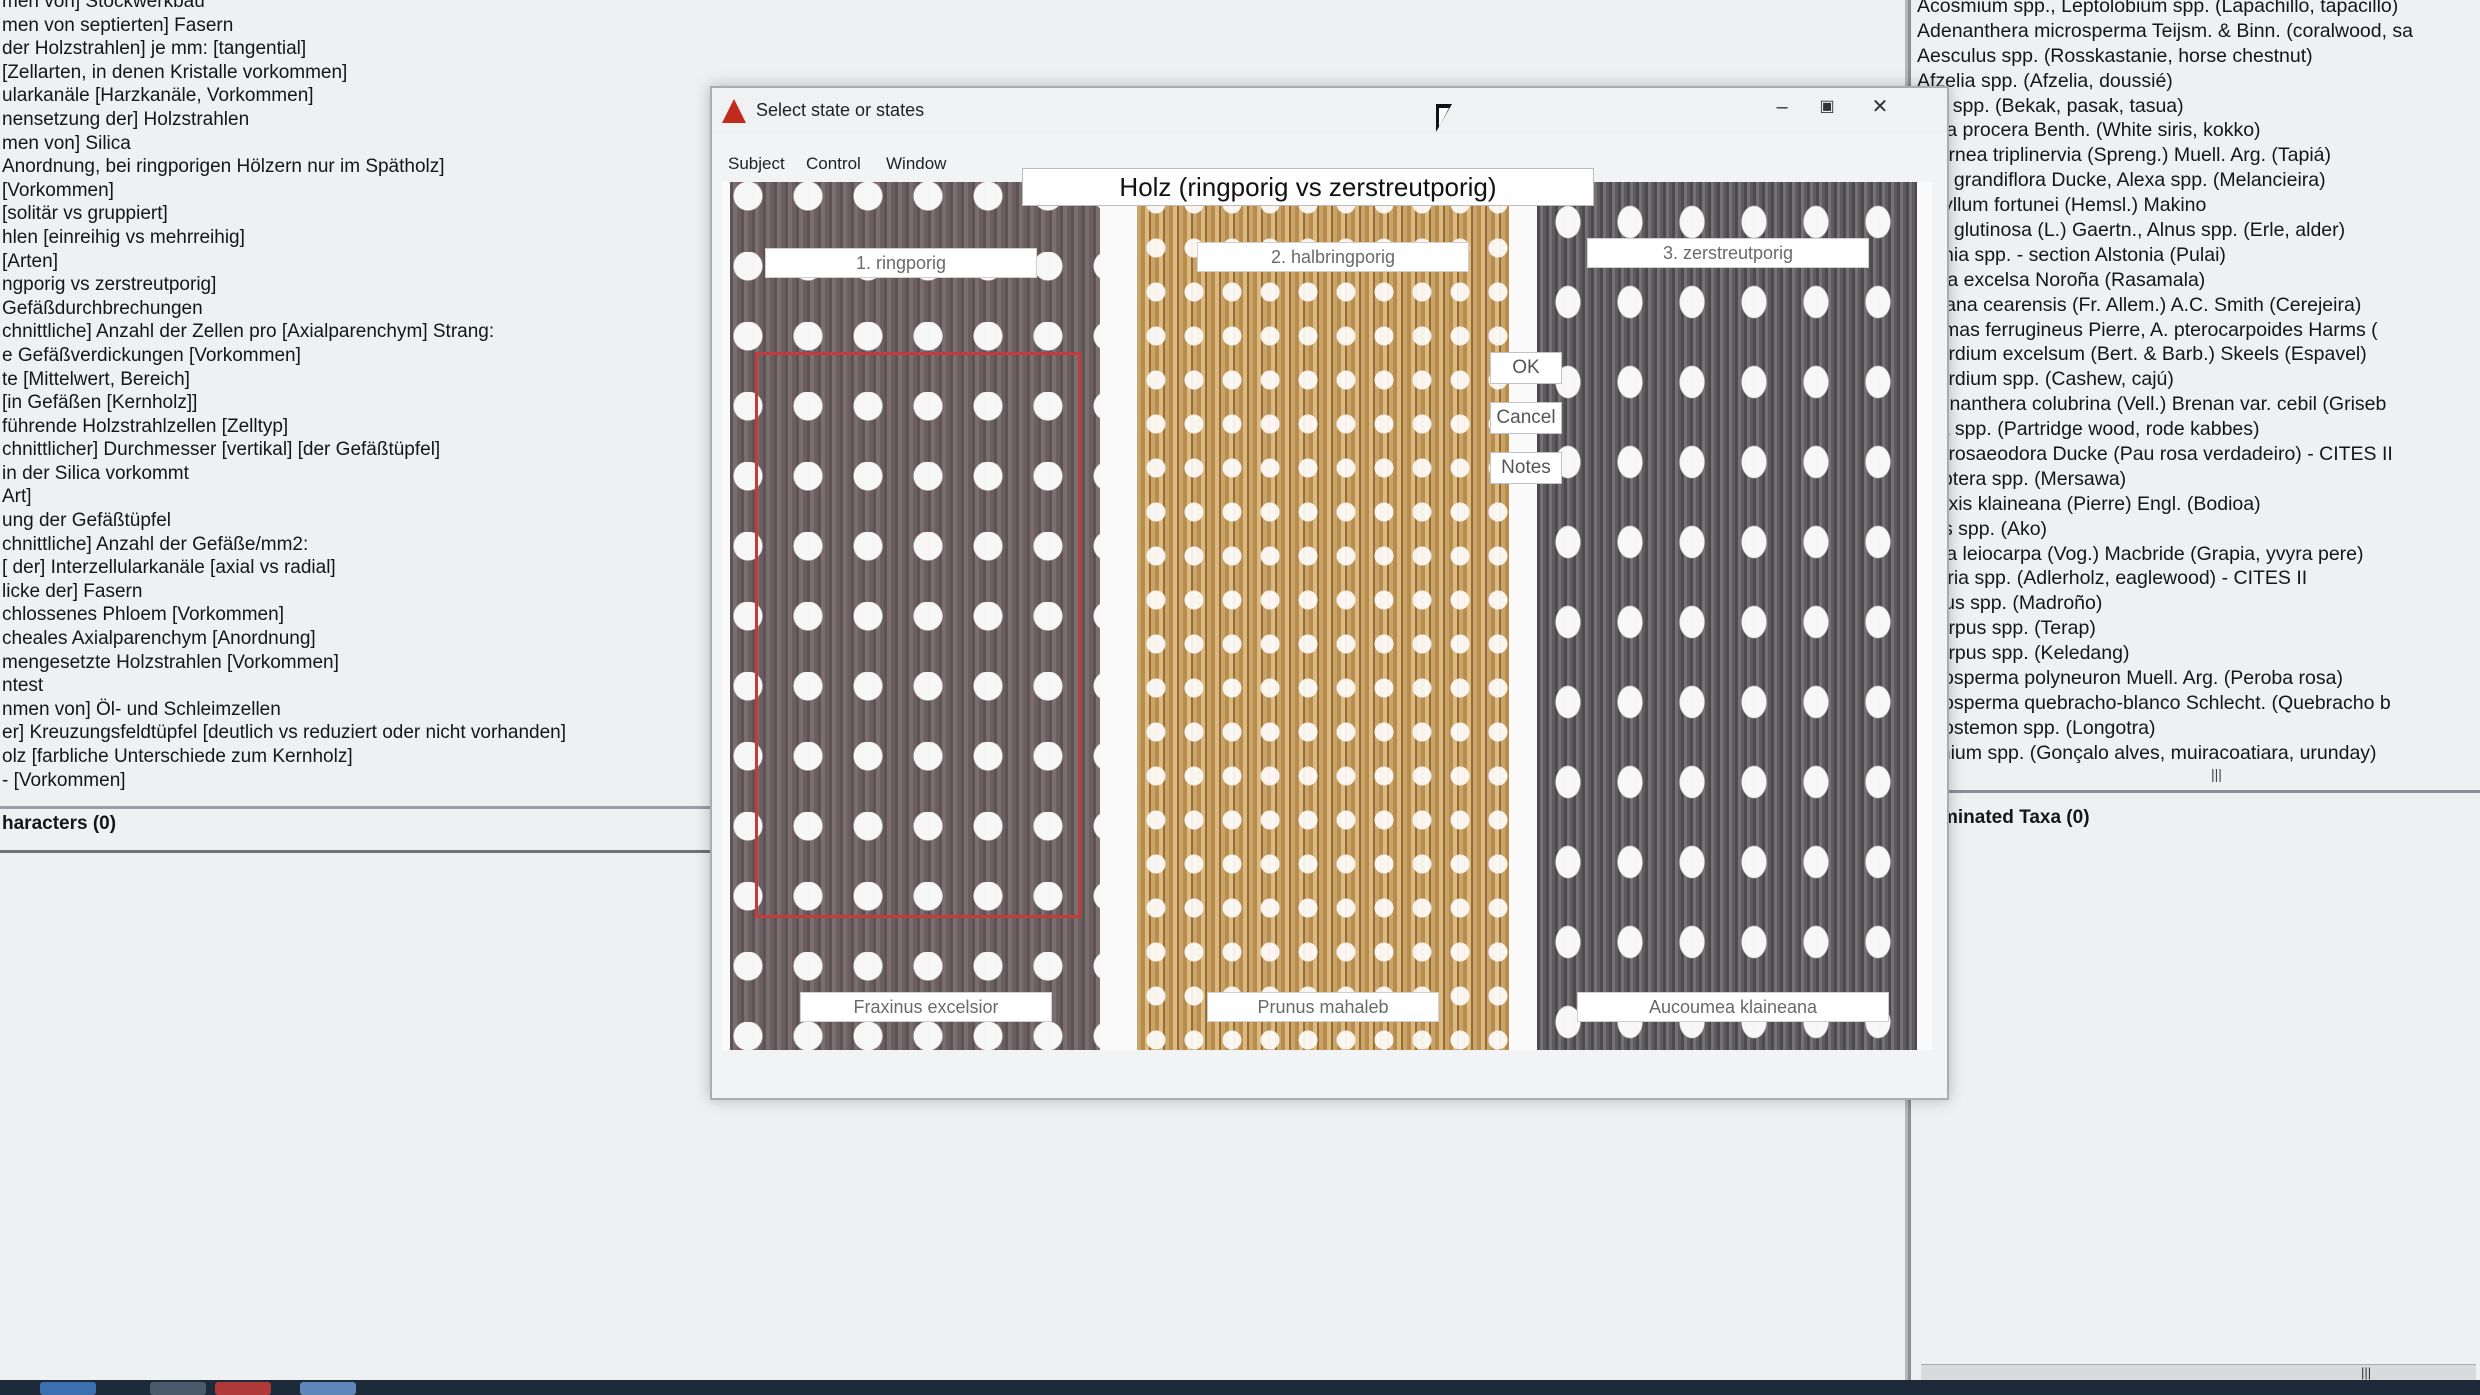  I want to click on state-label: 2. halbringporig, so click(1333, 257).